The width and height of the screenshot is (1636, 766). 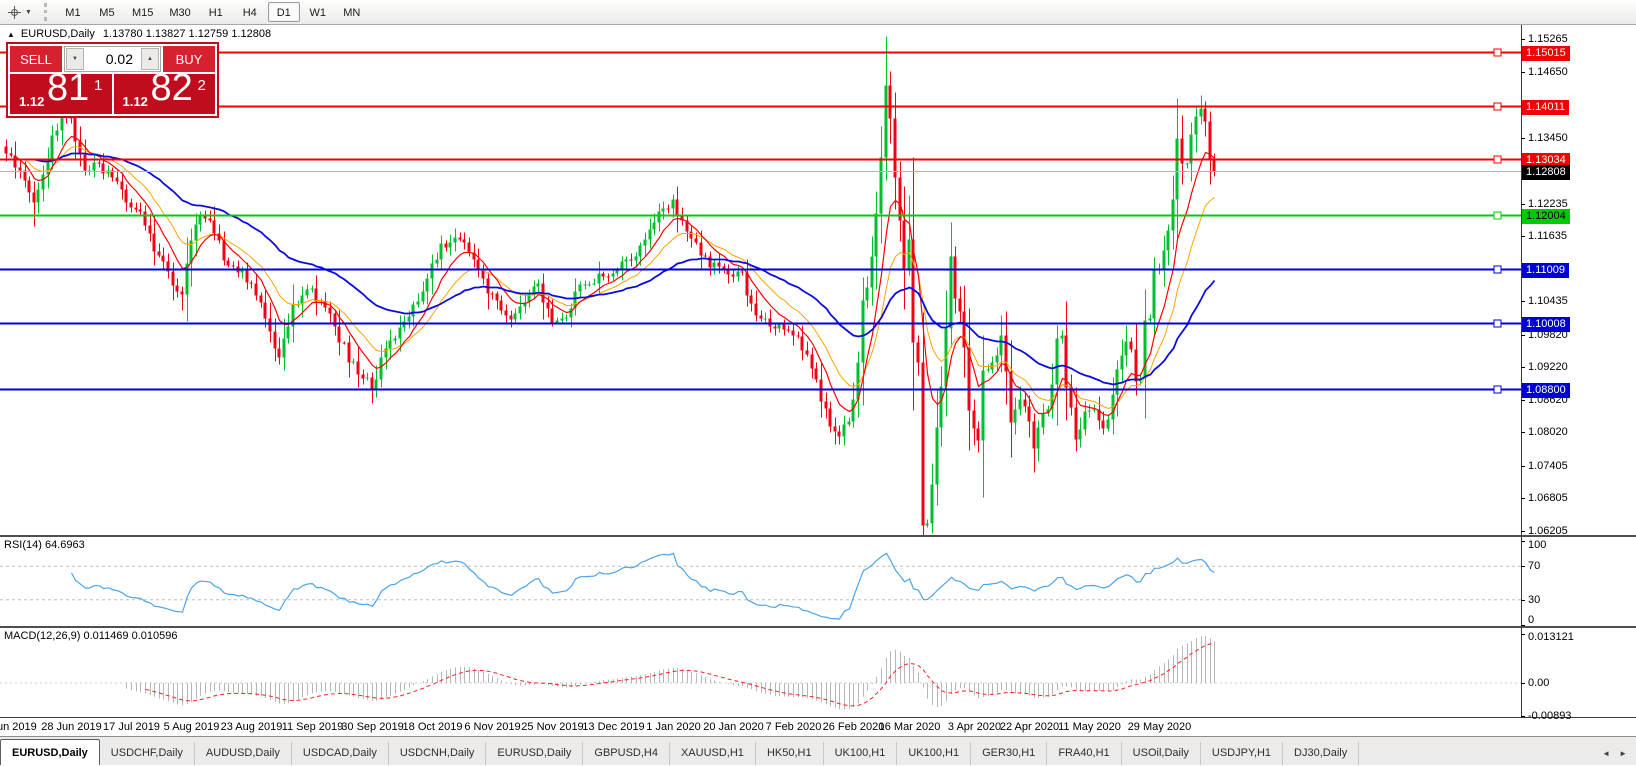 What do you see at coordinates (713, 753) in the screenshot?
I see `chart-tab-xauusd-h1: XAUUSD,H1` at bounding box center [713, 753].